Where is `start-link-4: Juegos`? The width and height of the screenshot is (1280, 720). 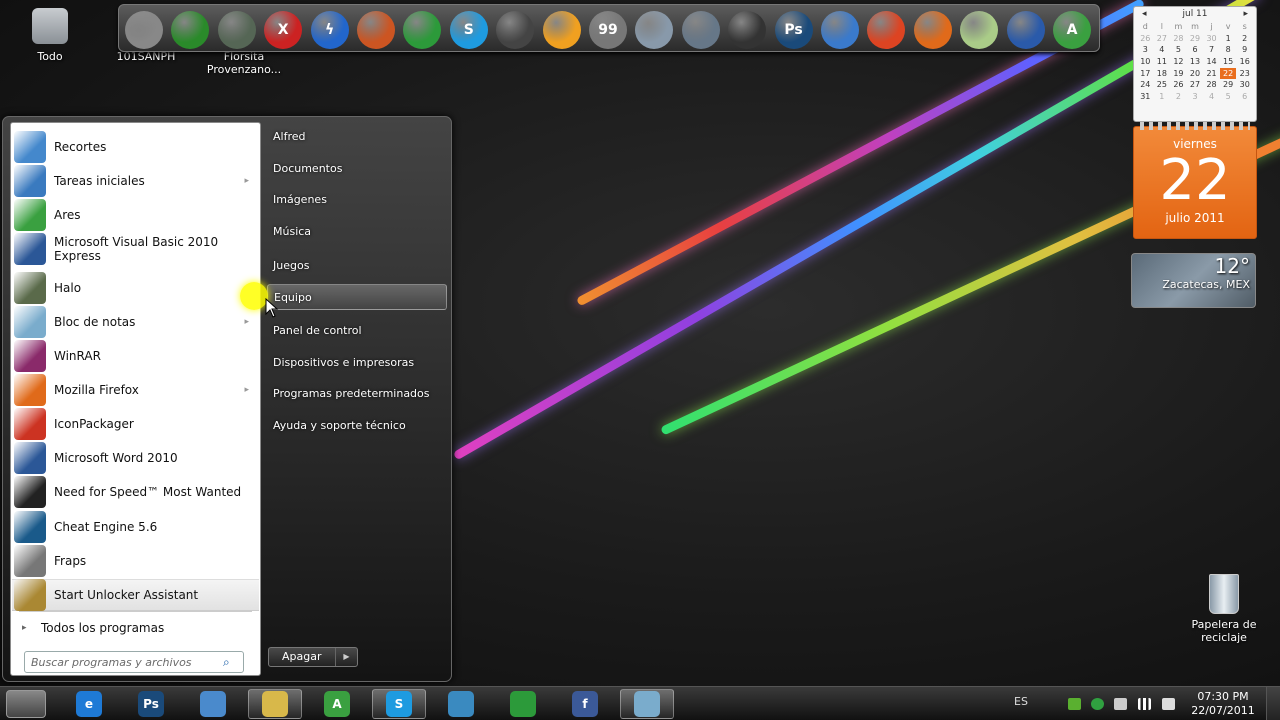 start-link-4: Juegos is located at coordinates (357, 266).